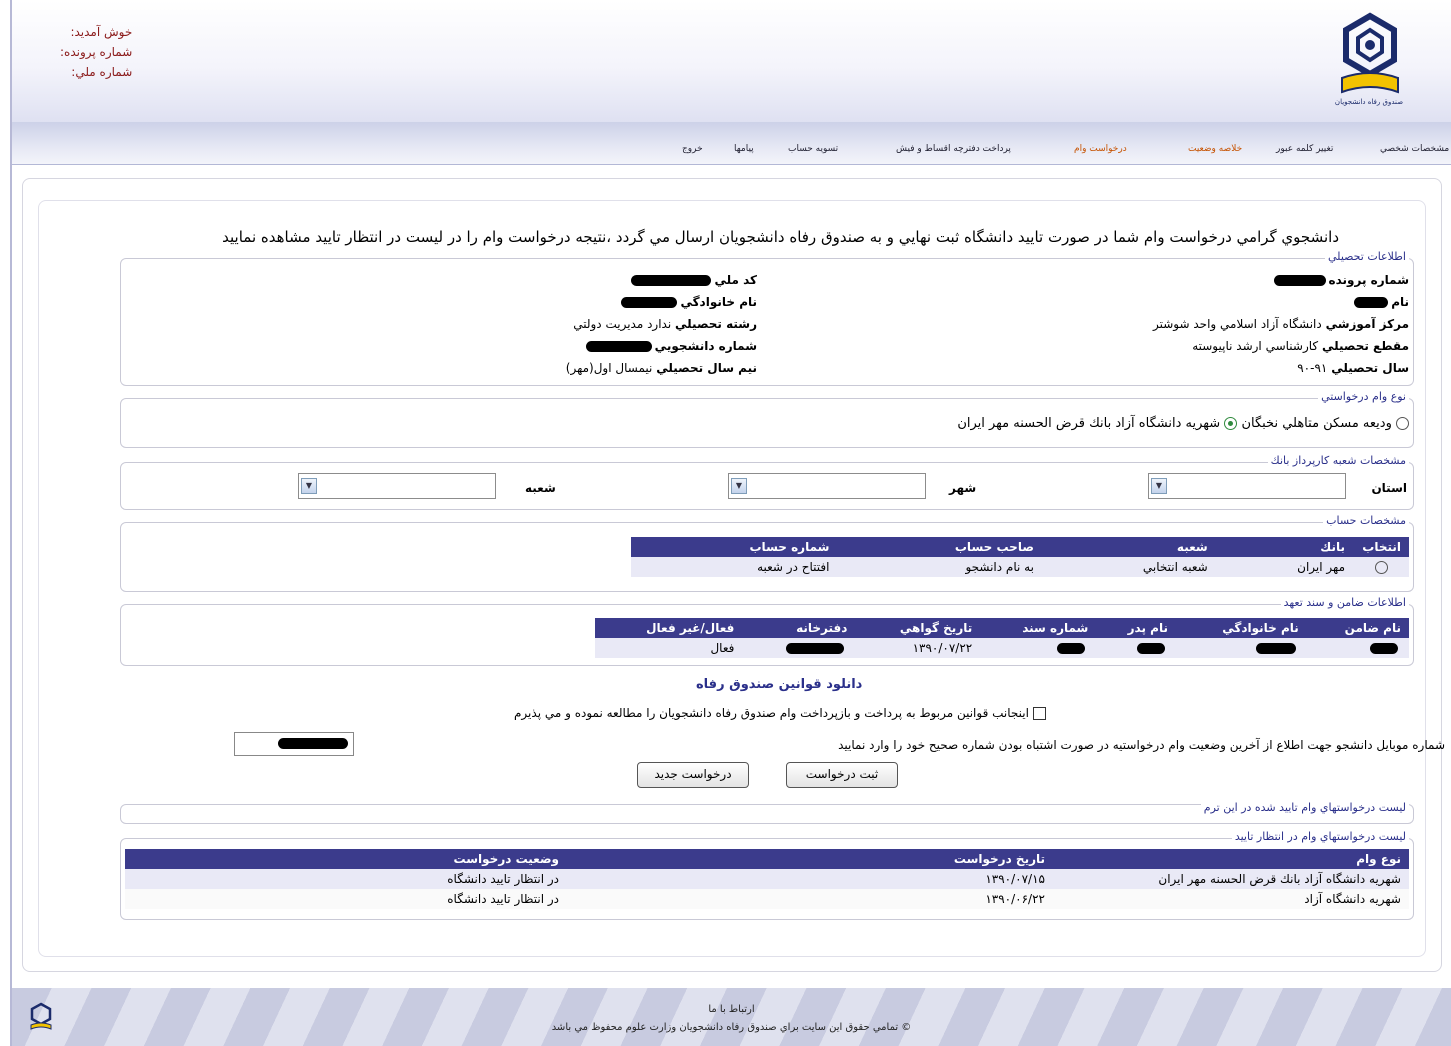  Describe the element at coordinates (779, 684) in the screenshot. I see `download-rules-link: دانلود قوانين صندوق رفاه` at that location.